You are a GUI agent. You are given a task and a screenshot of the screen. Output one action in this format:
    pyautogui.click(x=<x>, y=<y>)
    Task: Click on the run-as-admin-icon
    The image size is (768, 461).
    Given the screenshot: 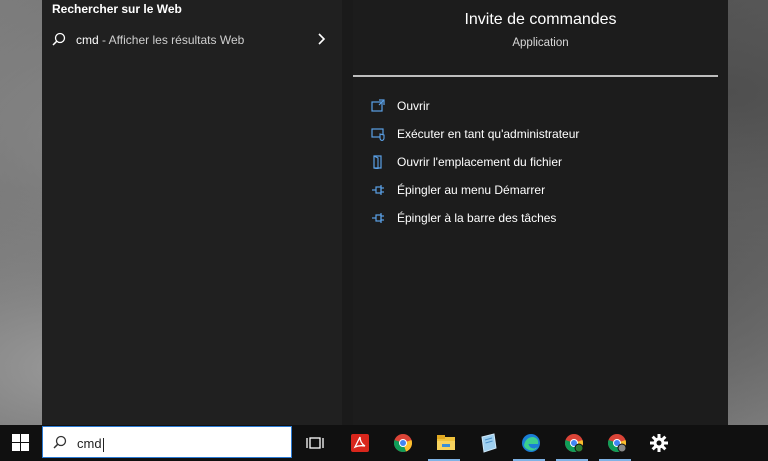 What is the action you would take?
    pyautogui.click(x=378, y=134)
    